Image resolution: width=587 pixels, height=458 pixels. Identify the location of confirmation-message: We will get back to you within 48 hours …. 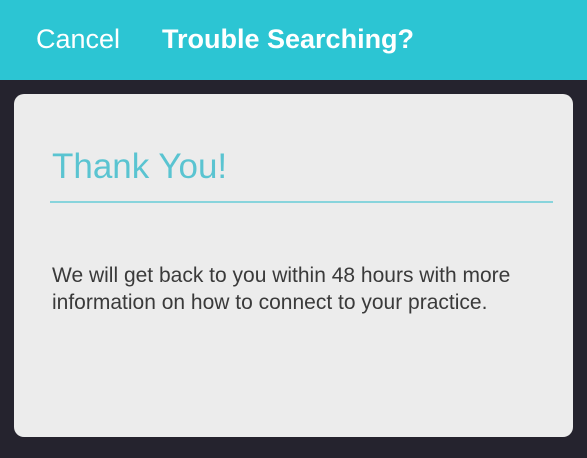
(281, 289).